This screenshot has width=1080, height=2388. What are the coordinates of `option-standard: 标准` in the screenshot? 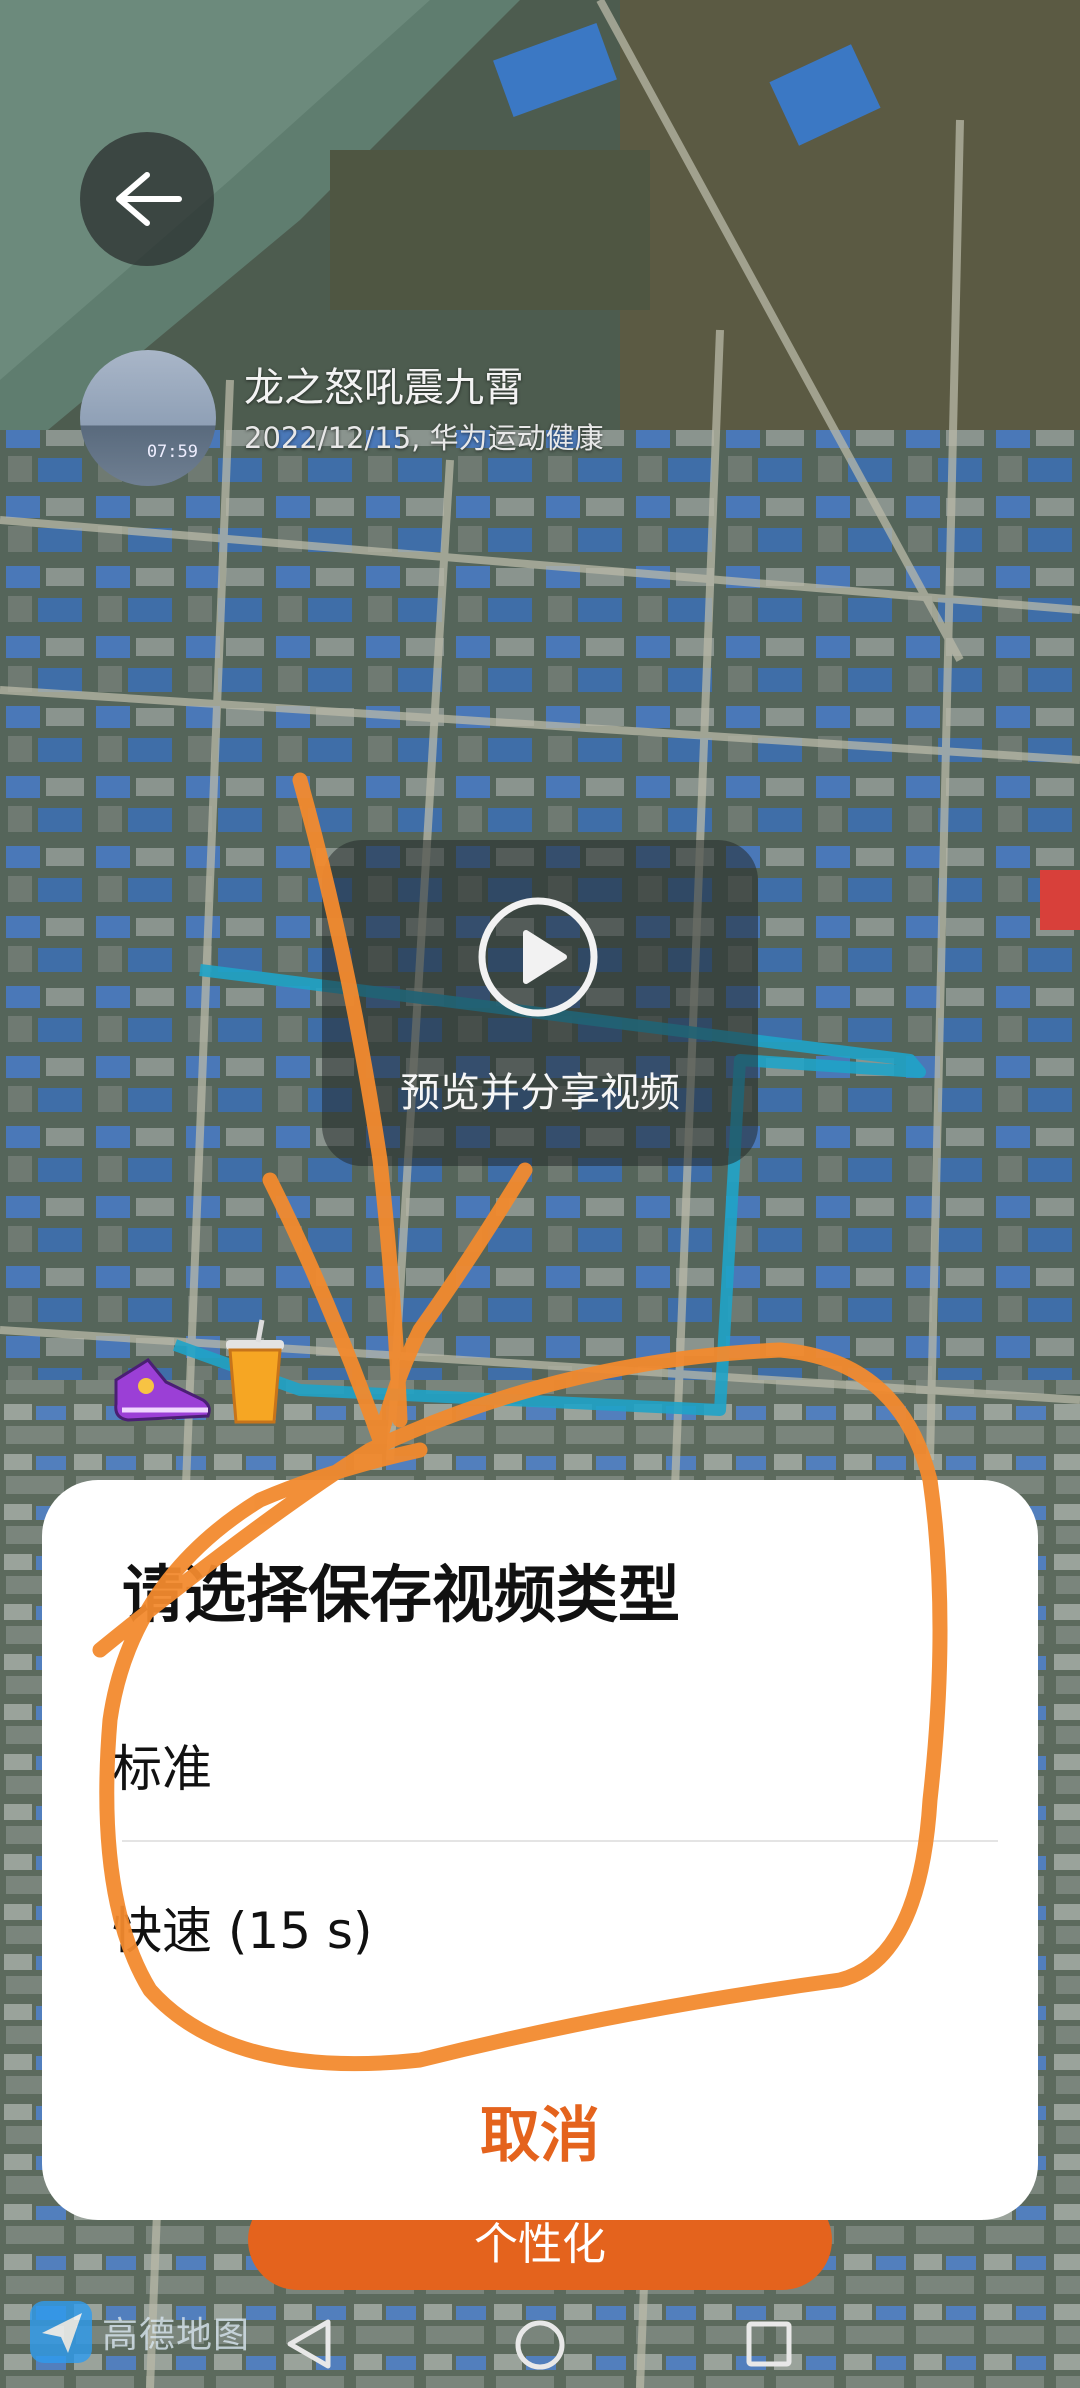 It's located at (555, 1765).